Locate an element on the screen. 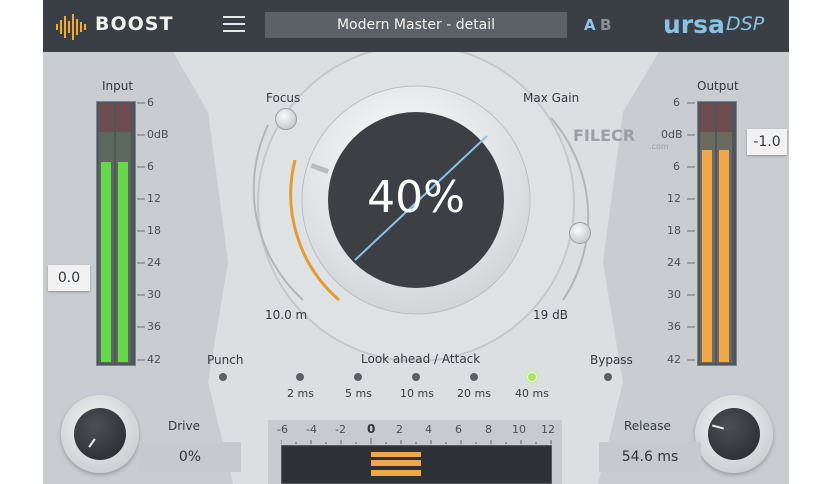 The image size is (836, 484). main-knob-value: 40% is located at coordinates (416, 197).